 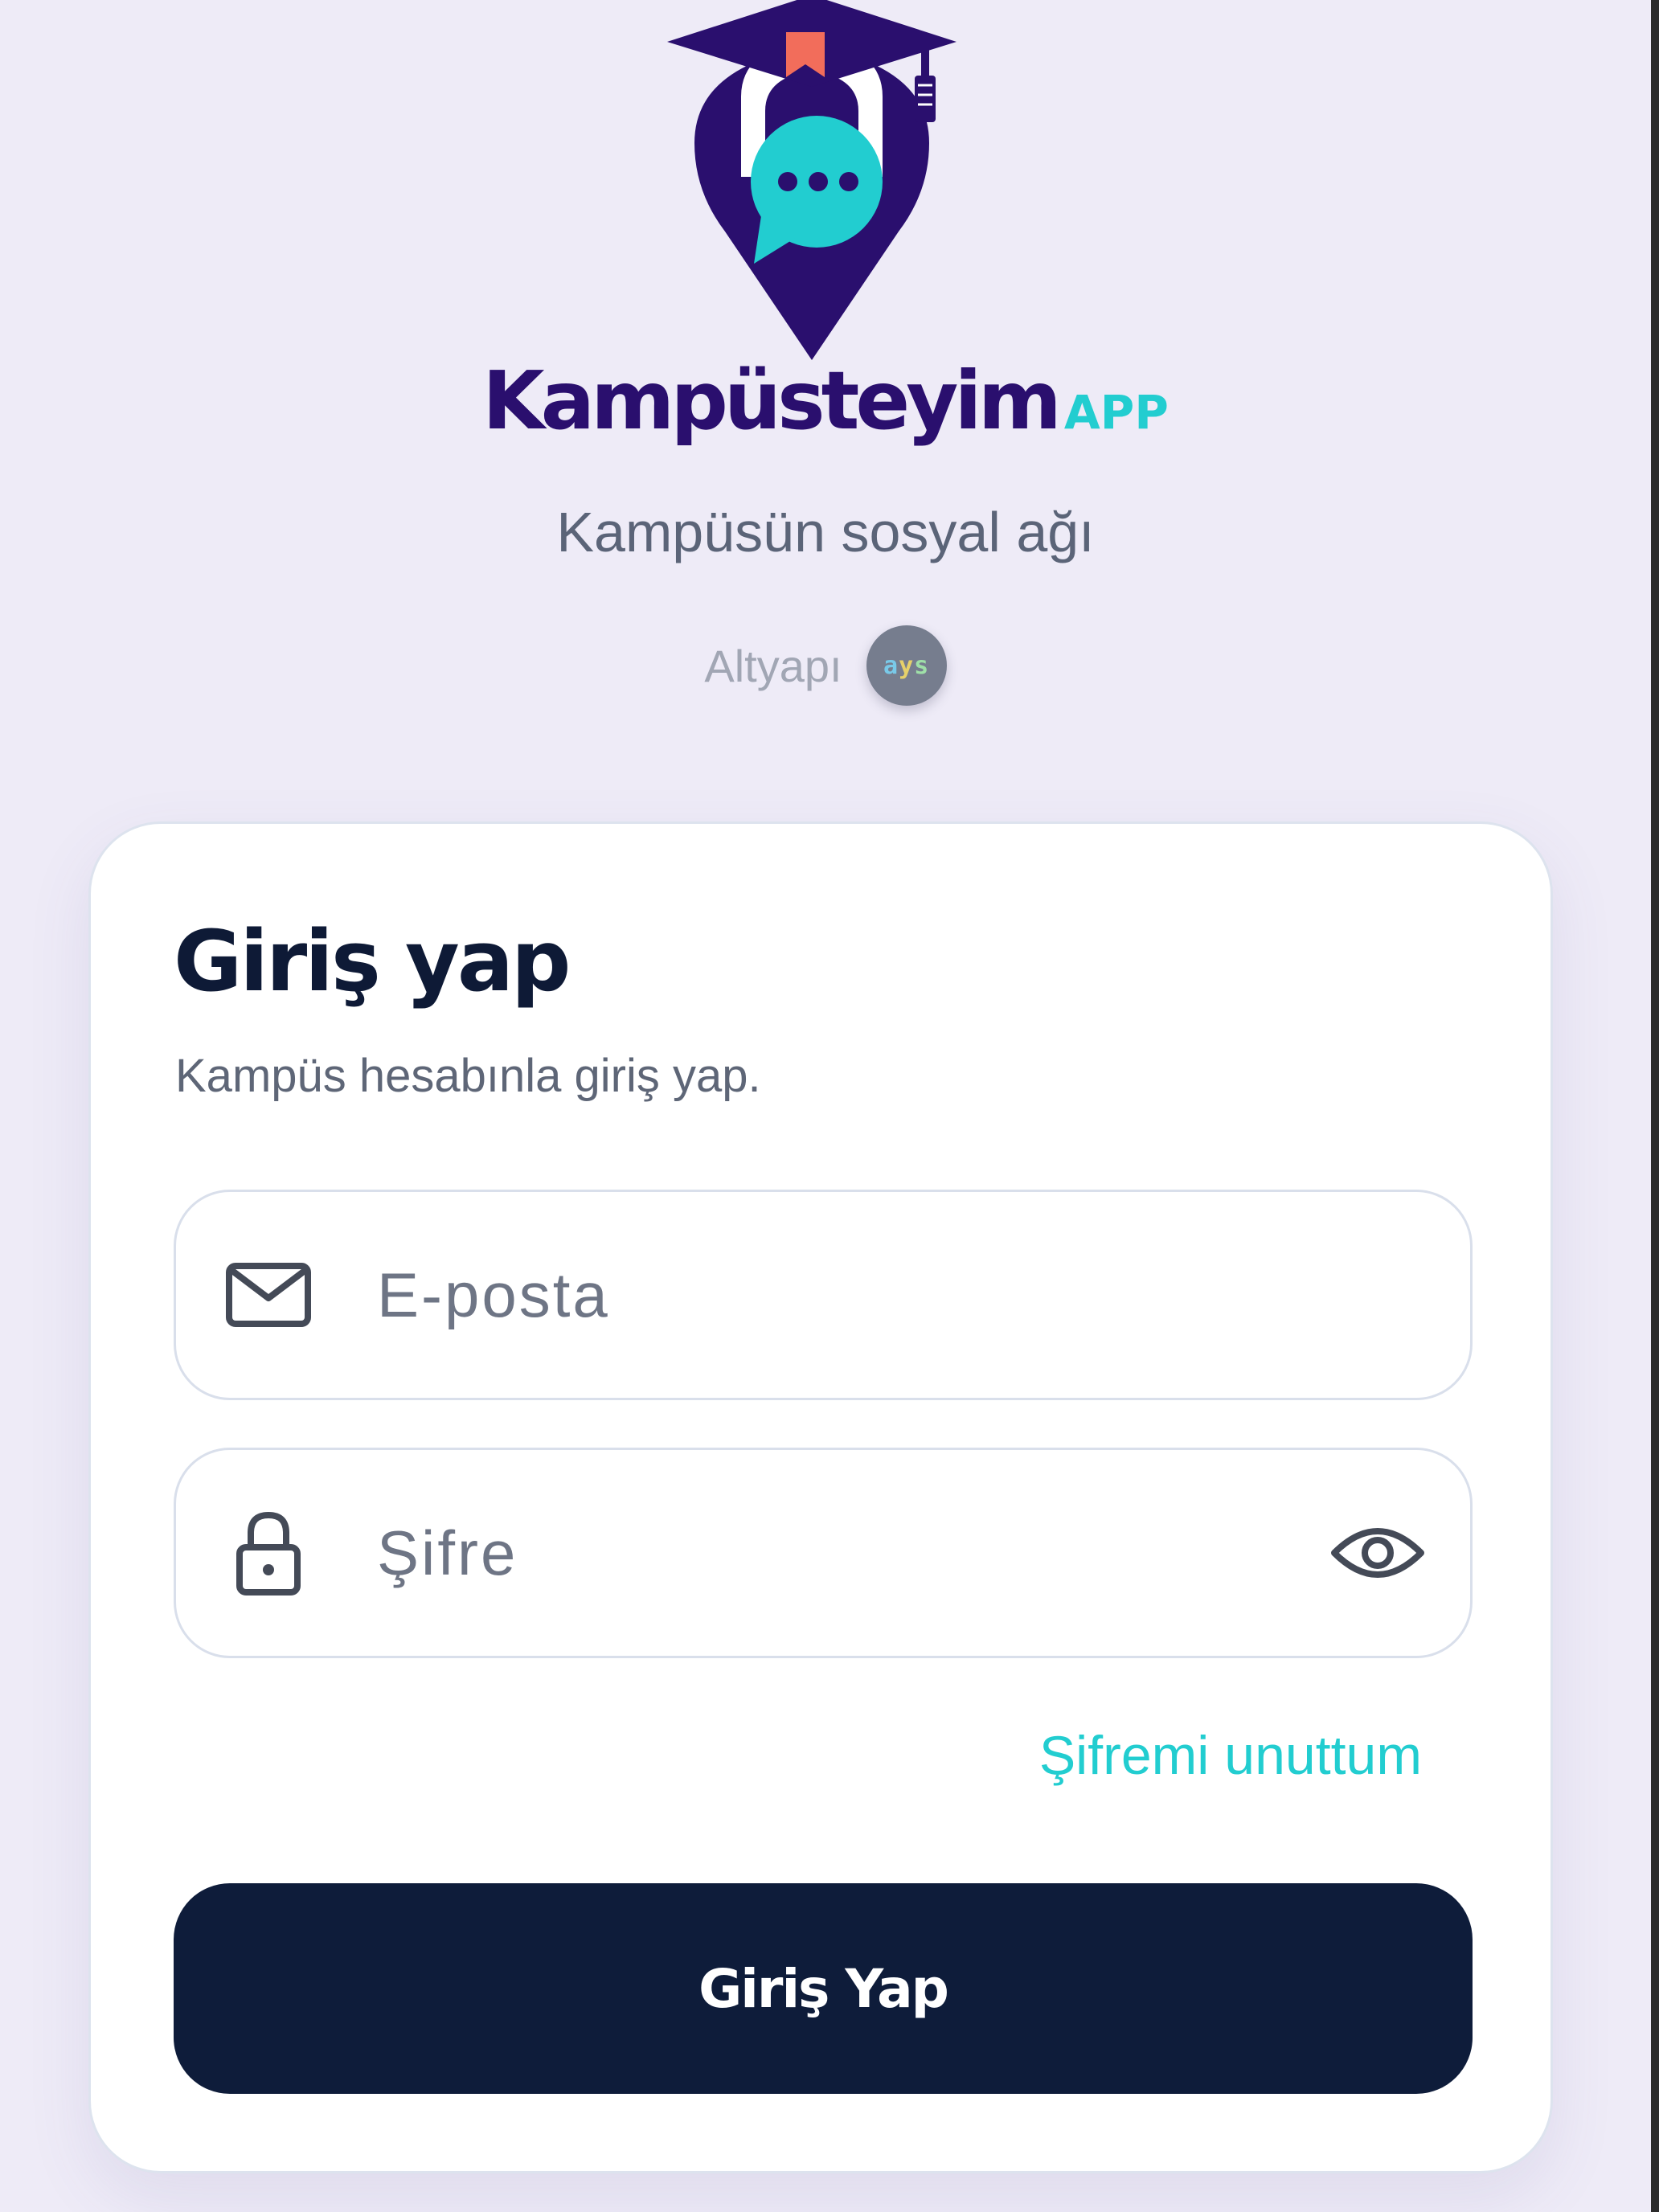 I want to click on password-field, so click(x=823, y=1553).